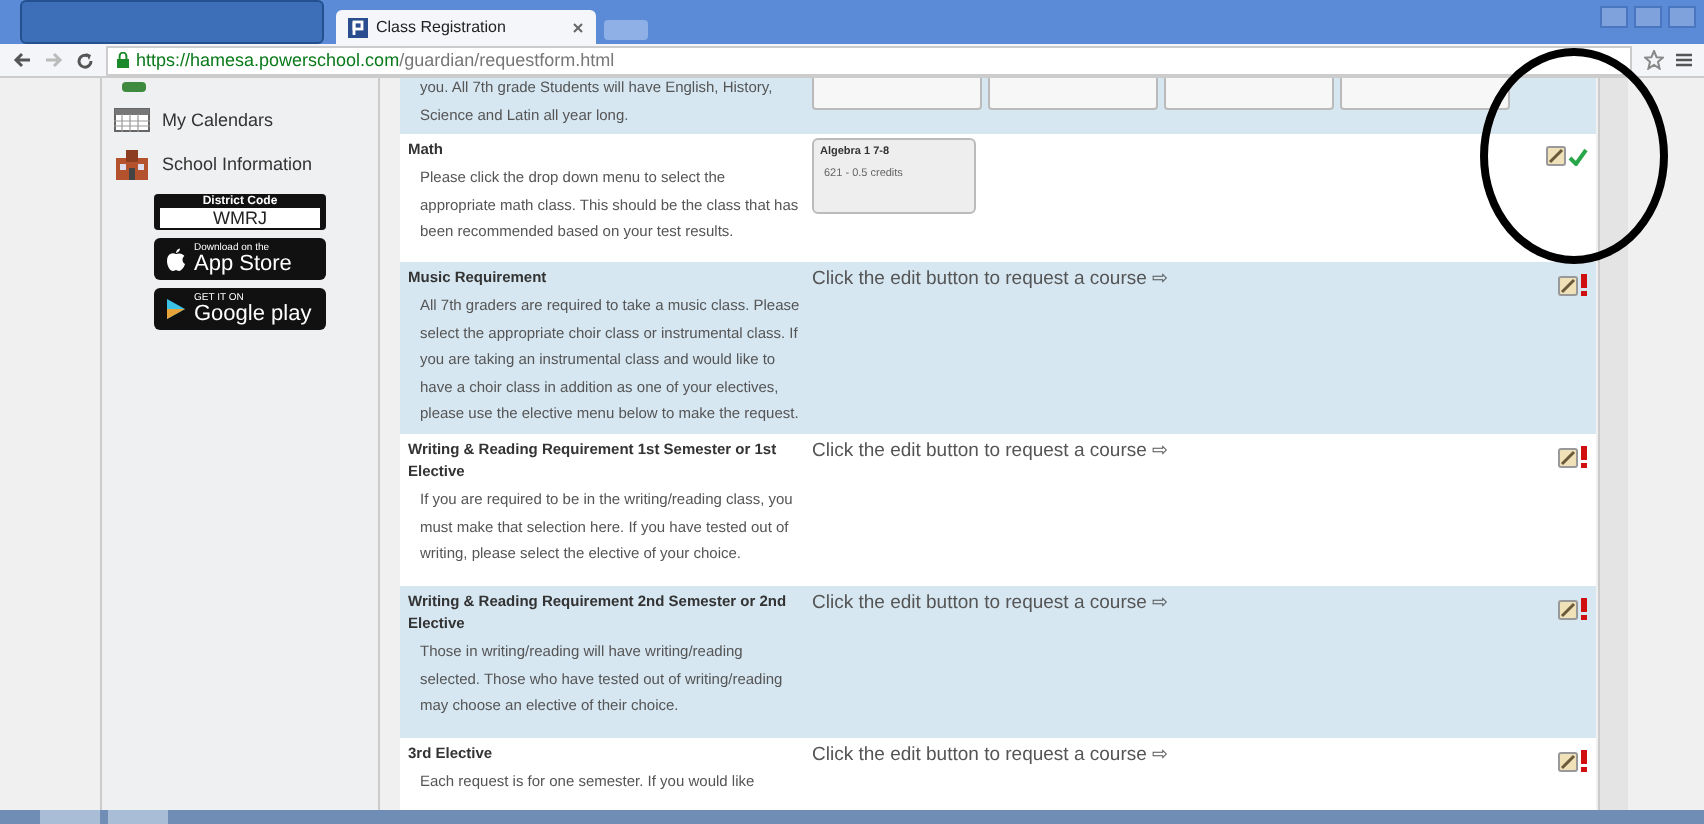  Describe the element at coordinates (54, 60) in the screenshot. I see `forward-arrow-icon` at that location.